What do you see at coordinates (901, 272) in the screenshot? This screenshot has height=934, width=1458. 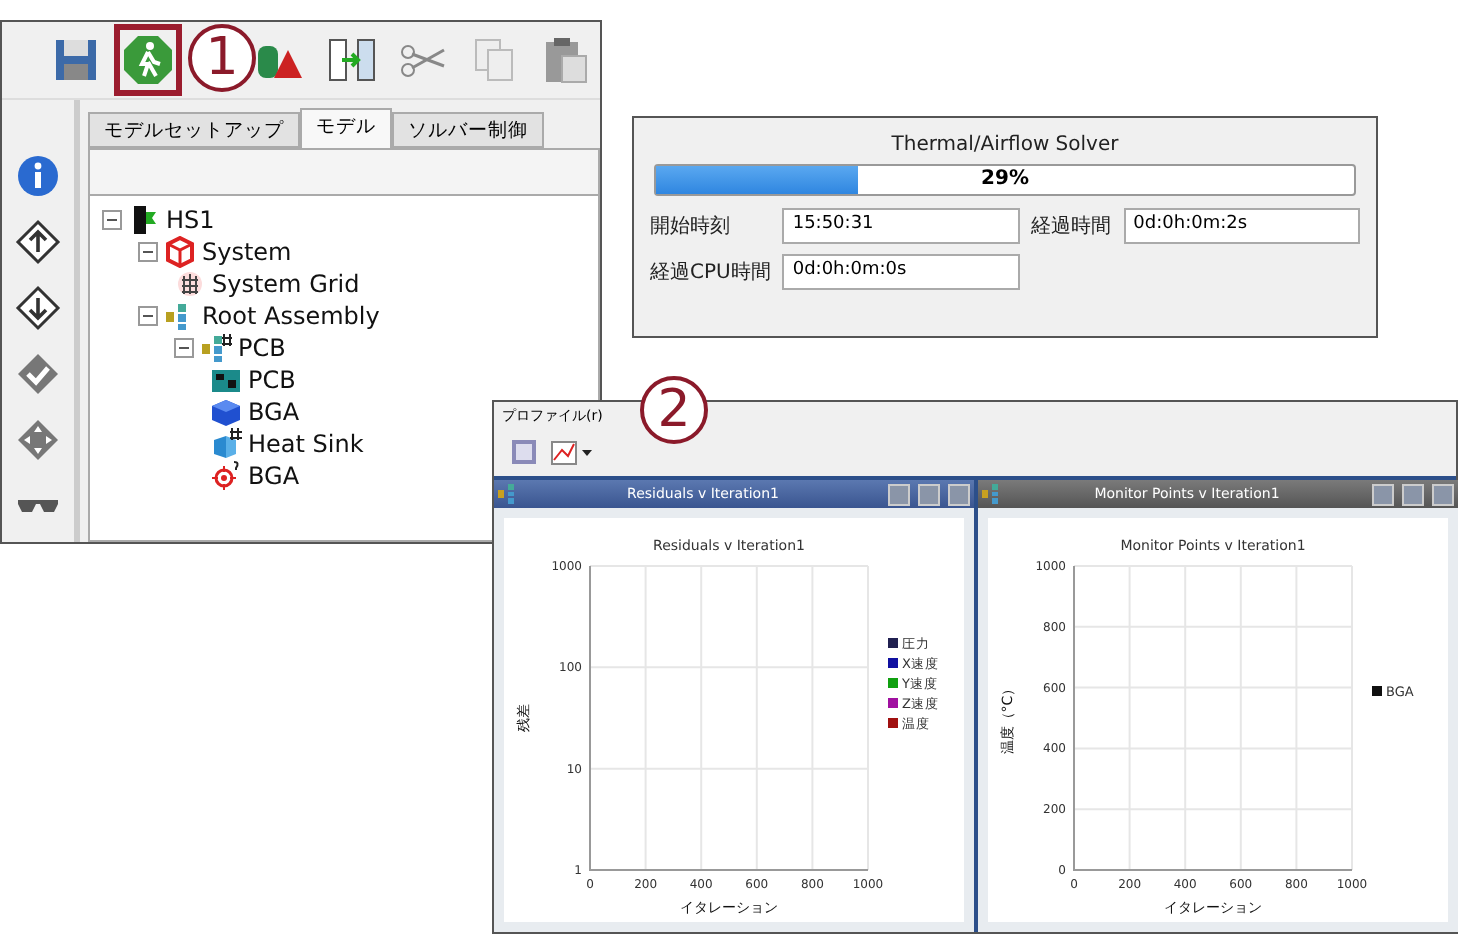 I see `time-field: 0d:0h:0m:0s` at bounding box center [901, 272].